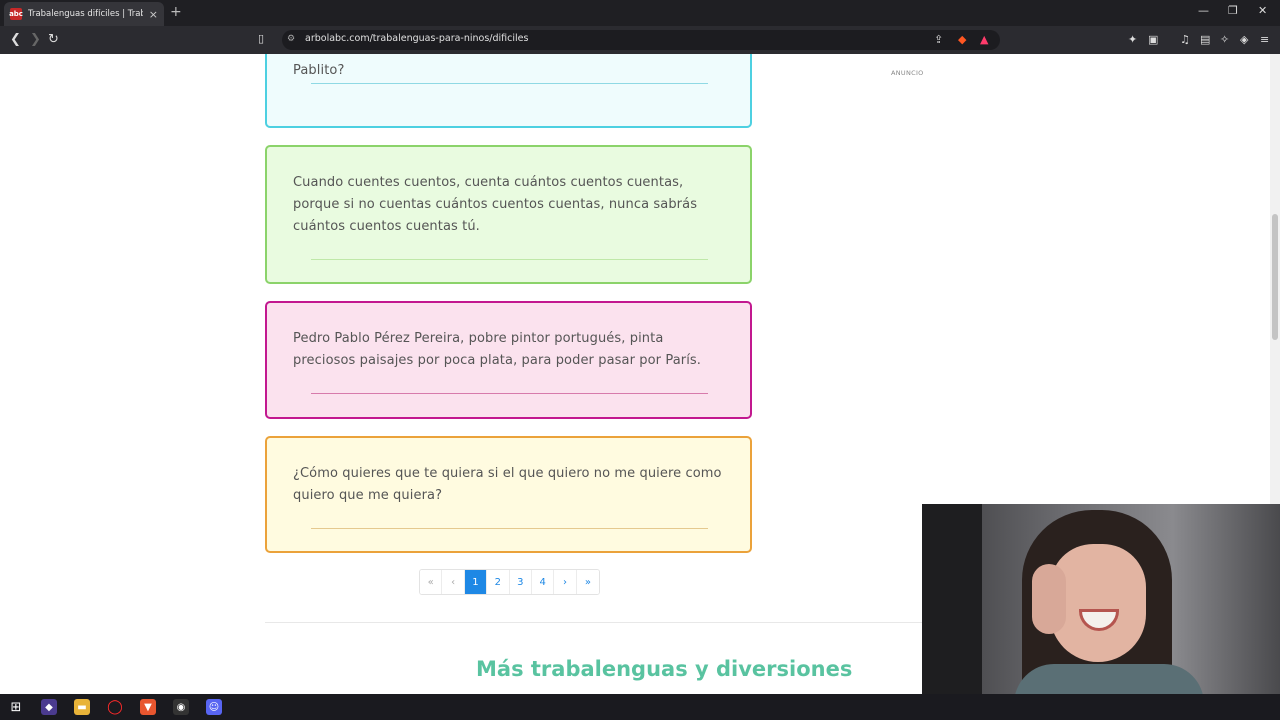 The height and width of the screenshot is (720, 1280). Describe the element at coordinates (476, 582) in the screenshot. I see `pagination-page-1: 1` at that location.